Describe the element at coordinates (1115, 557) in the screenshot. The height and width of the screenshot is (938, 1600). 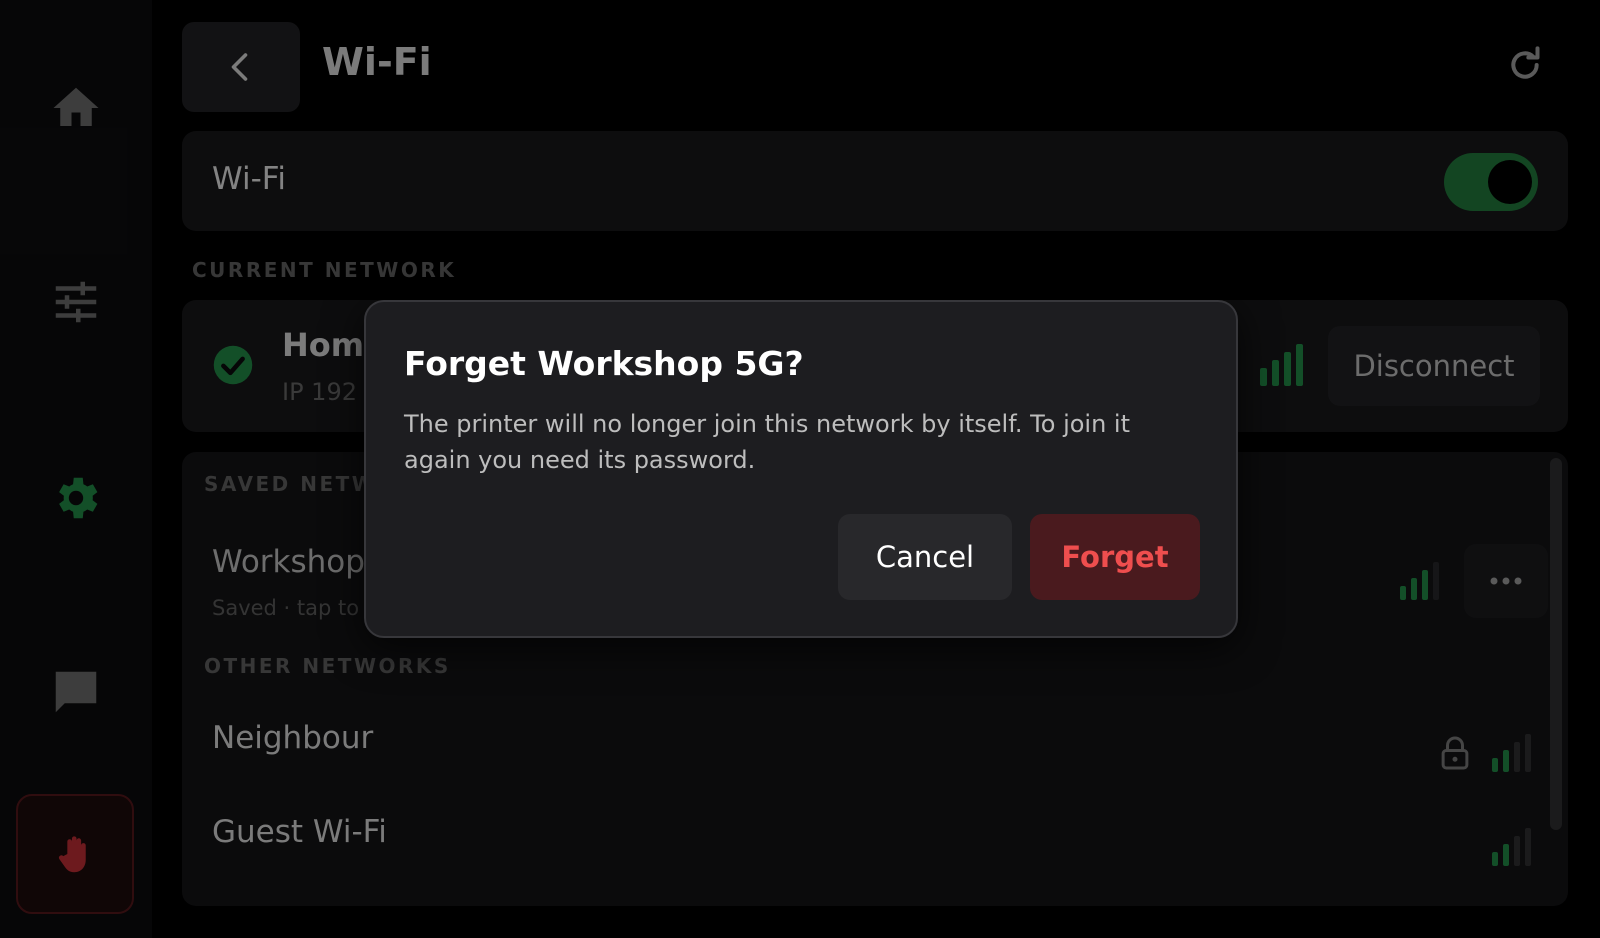
I see `forget-button: Forget` at that location.